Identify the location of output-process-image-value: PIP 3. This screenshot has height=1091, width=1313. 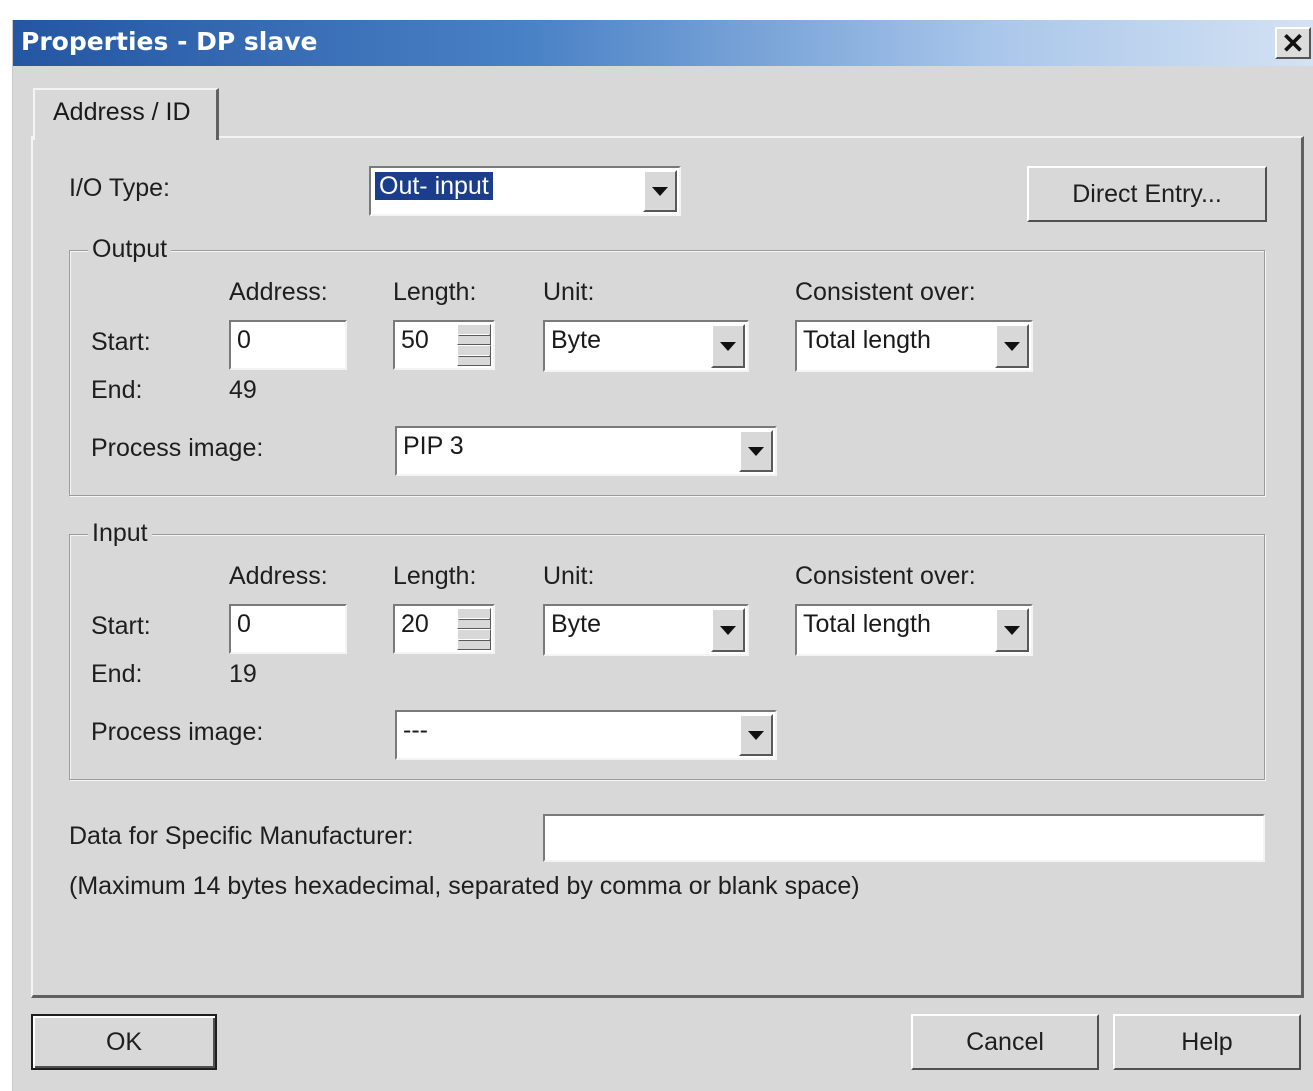
(433, 446).